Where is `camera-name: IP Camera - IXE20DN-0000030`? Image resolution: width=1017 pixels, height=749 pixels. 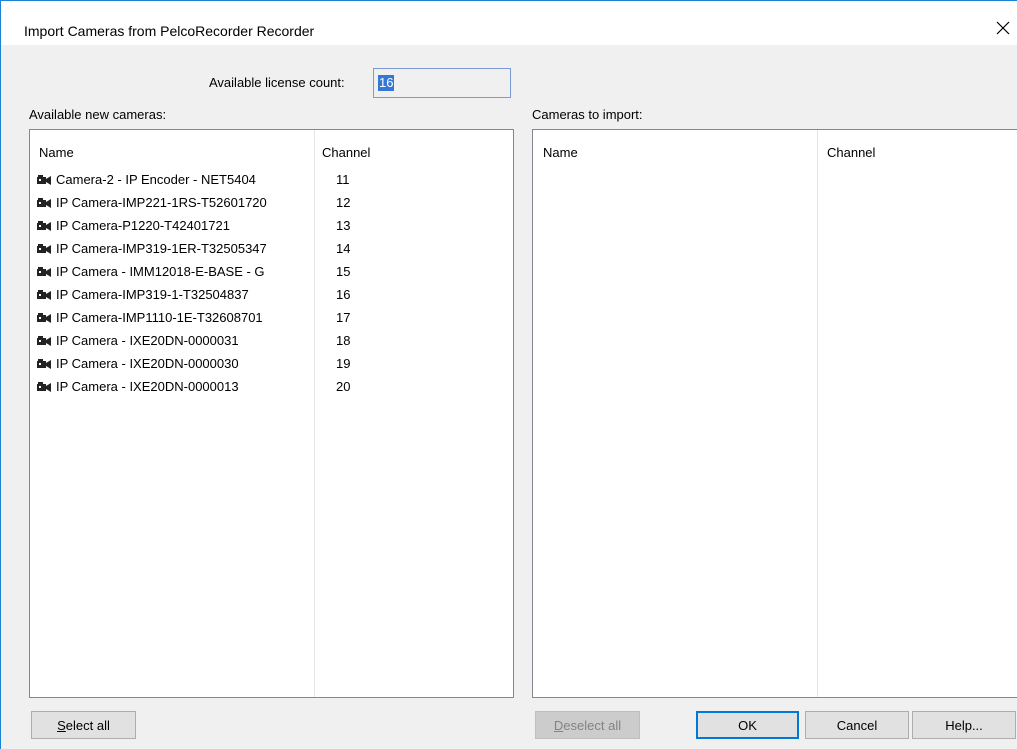 camera-name: IP Camera - IXE20DN-0000030 is located at coordinates (137, 363).